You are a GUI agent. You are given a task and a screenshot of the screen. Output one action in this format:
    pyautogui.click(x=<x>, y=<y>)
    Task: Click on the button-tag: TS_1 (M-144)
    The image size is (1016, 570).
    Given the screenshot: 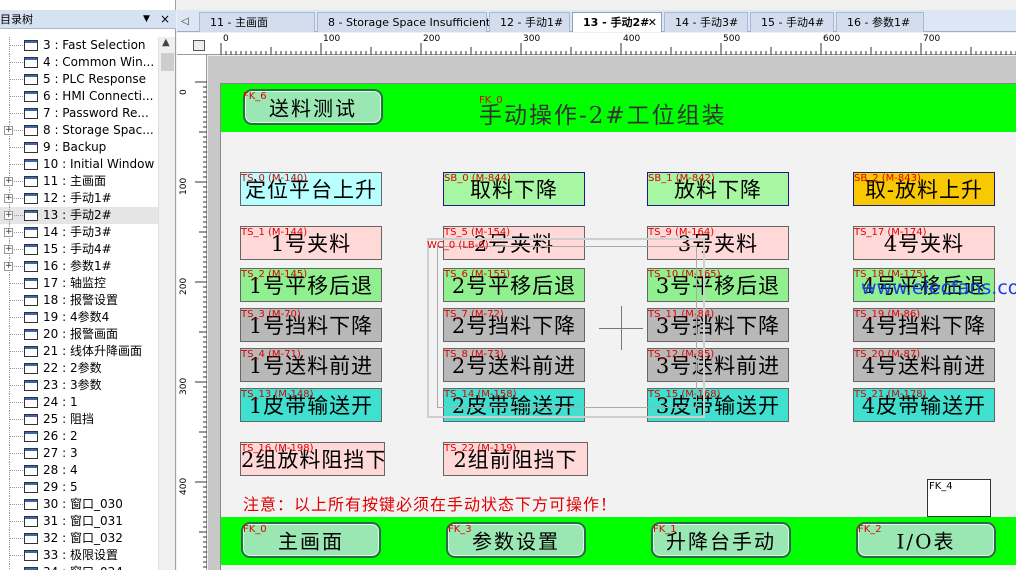 What is the action you would take?
    pyautogui.click(x=274, y=232)
    